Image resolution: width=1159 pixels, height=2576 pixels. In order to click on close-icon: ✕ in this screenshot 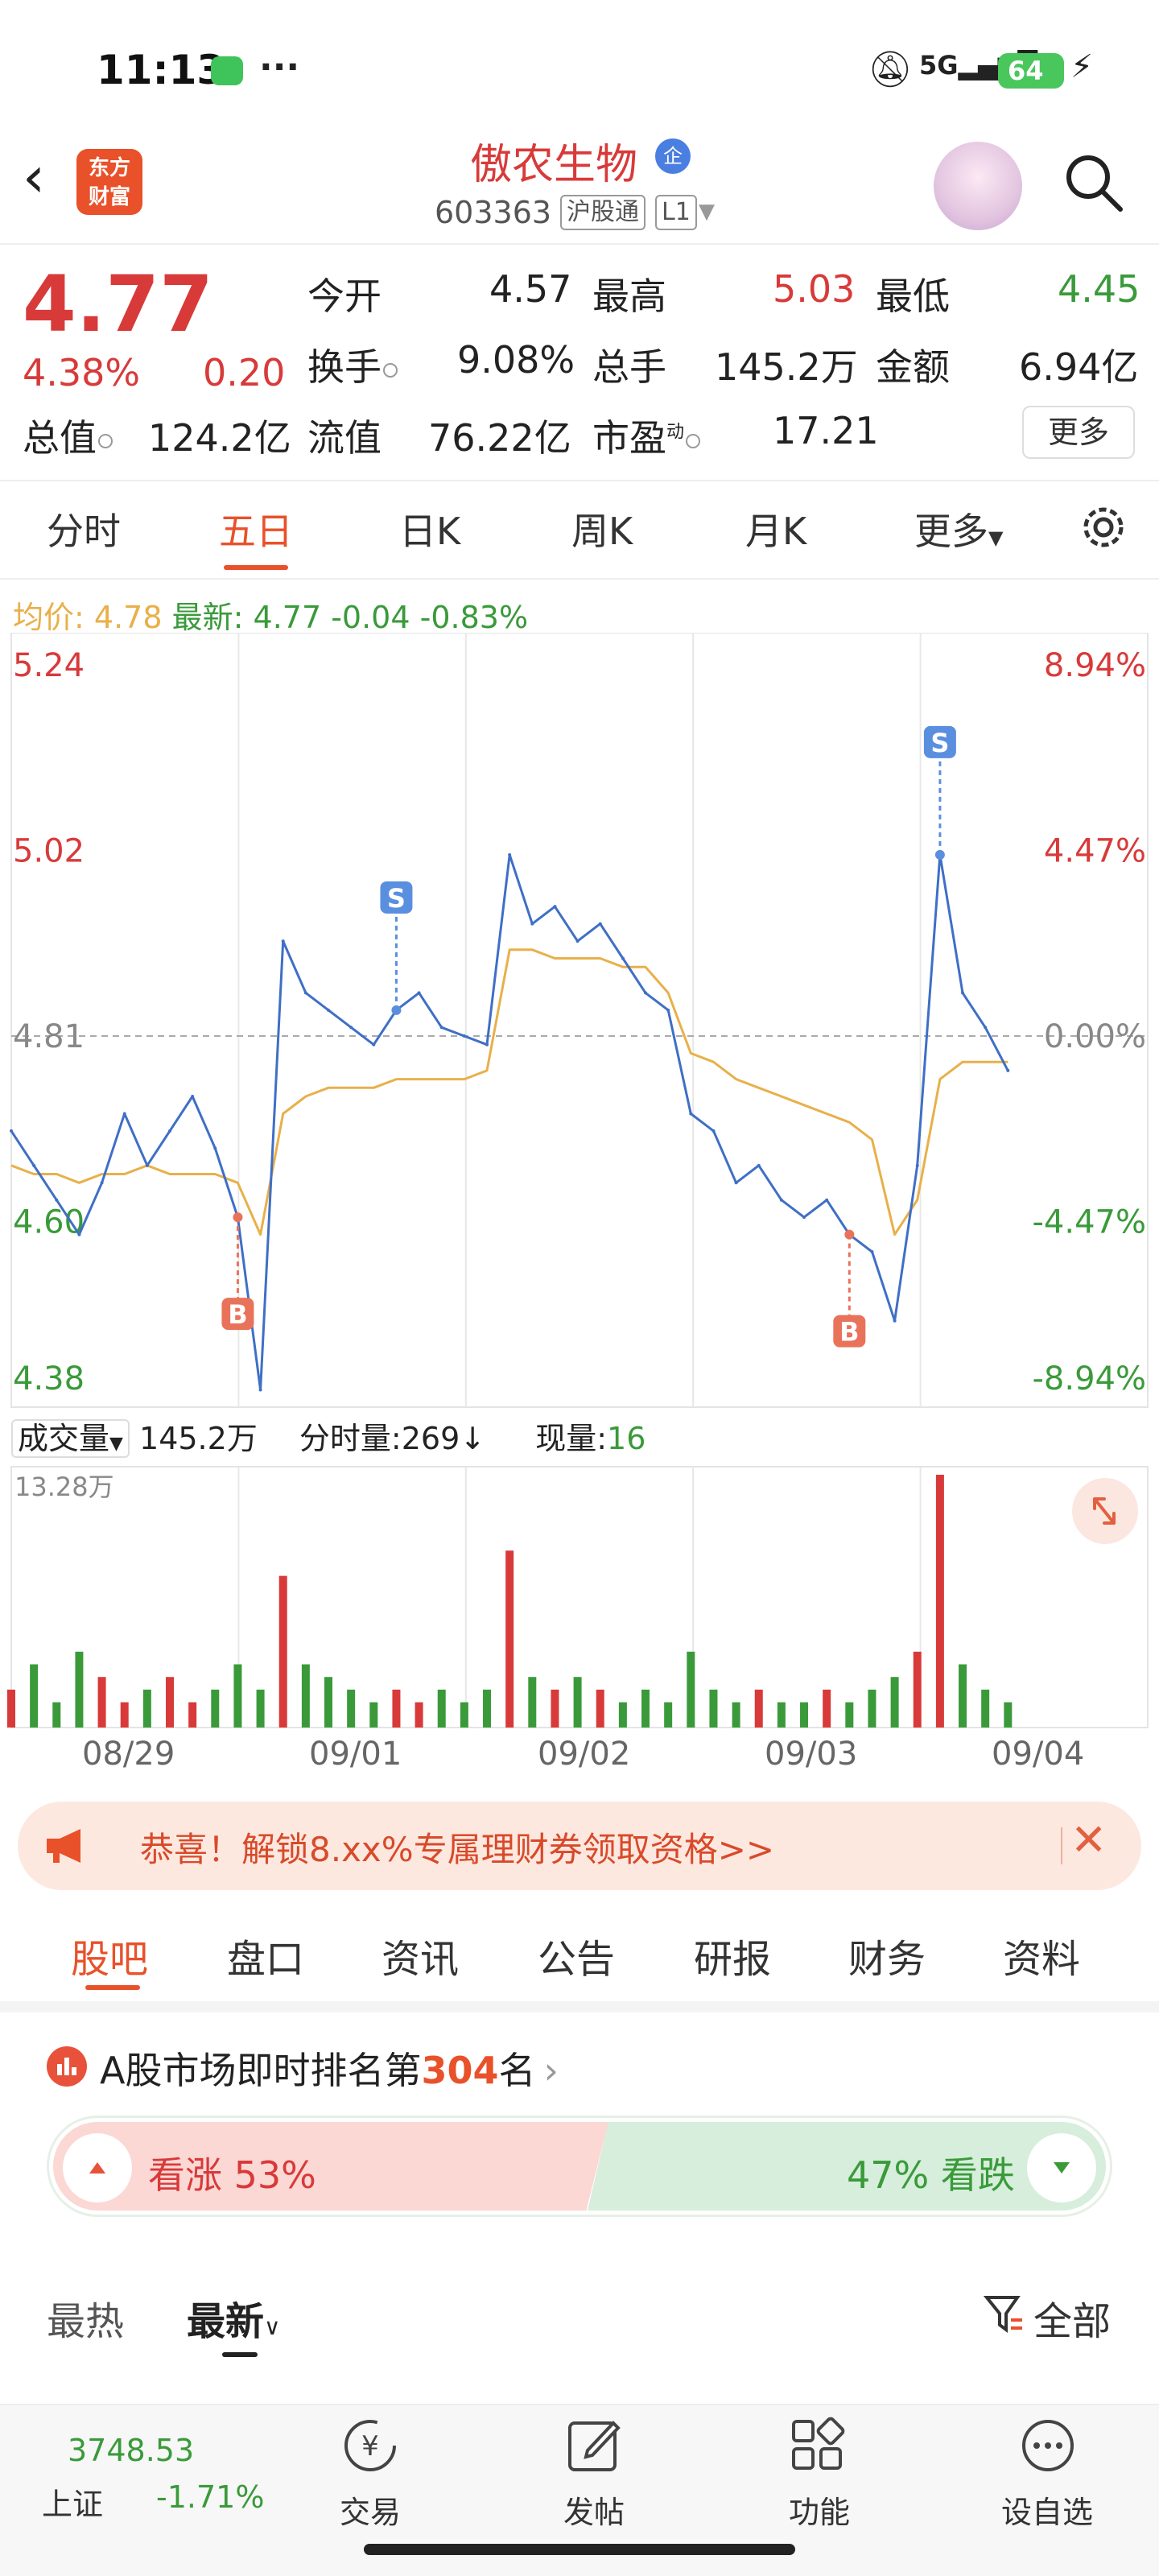, I will do `click(1088, 1839)`.